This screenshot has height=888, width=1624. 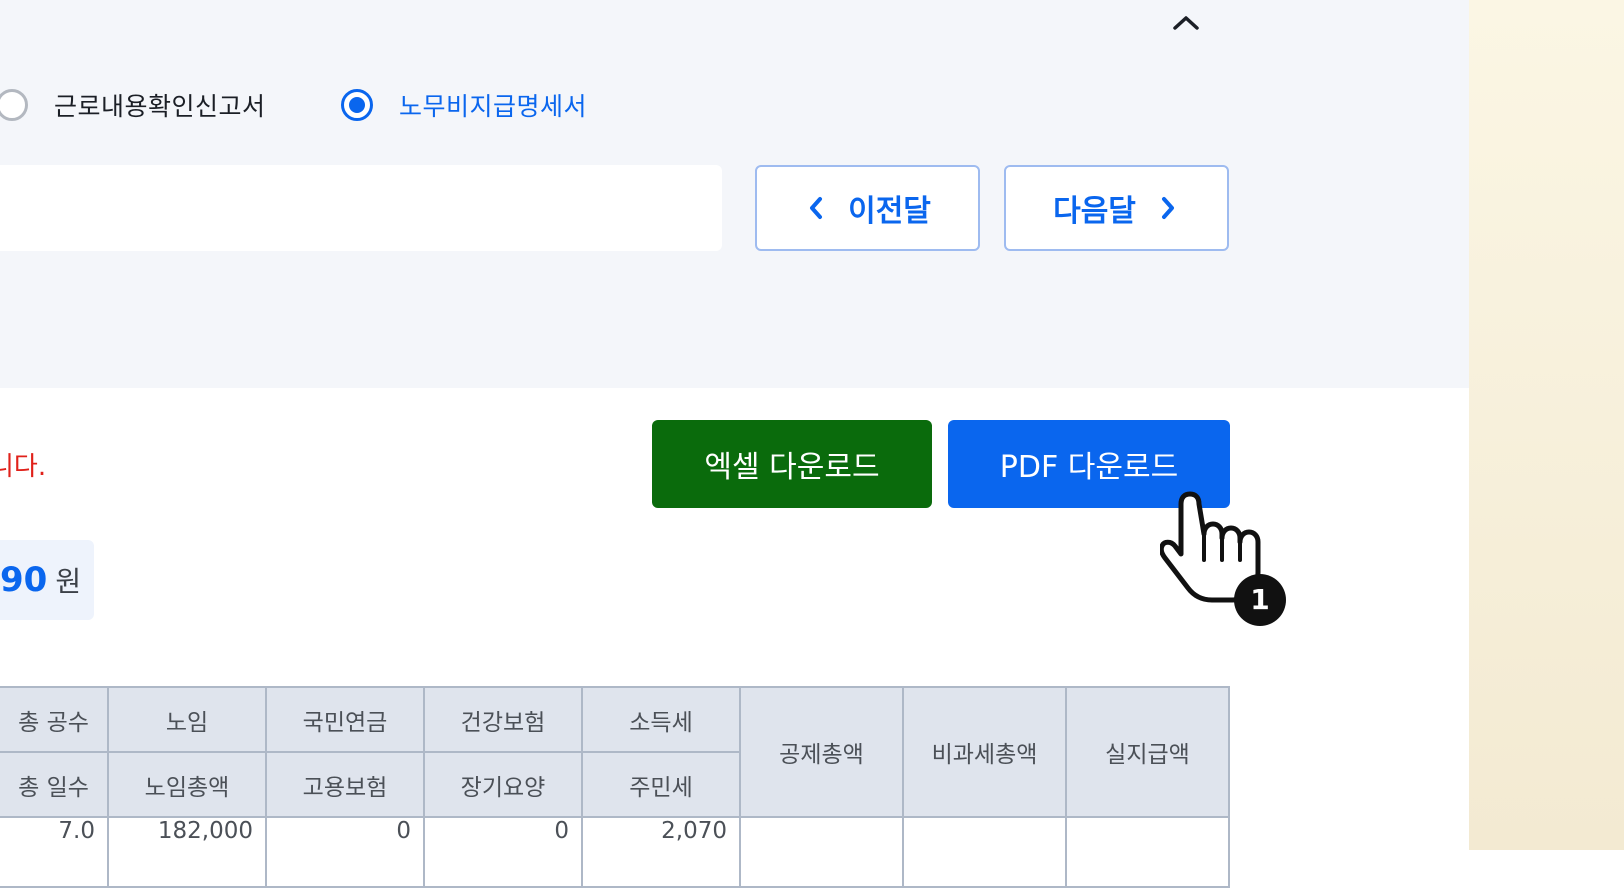 I want to click on radio-labor-cost-statement: 노무비지급명세서, so click(x=464, y=105).